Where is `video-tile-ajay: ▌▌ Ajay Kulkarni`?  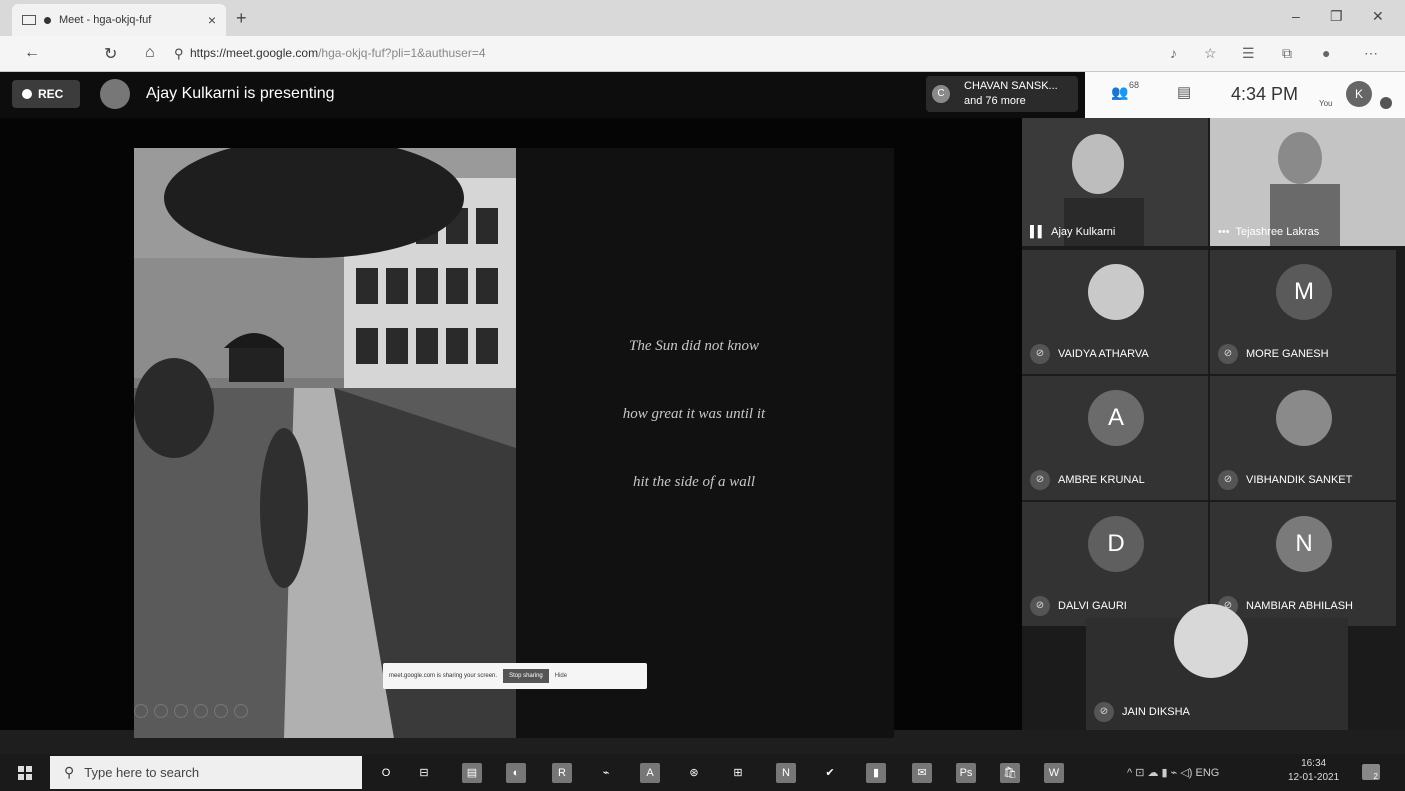
video-tile-ajay: ▌▌ Ajay Kulkarni is located at coordinates (1115, 182).